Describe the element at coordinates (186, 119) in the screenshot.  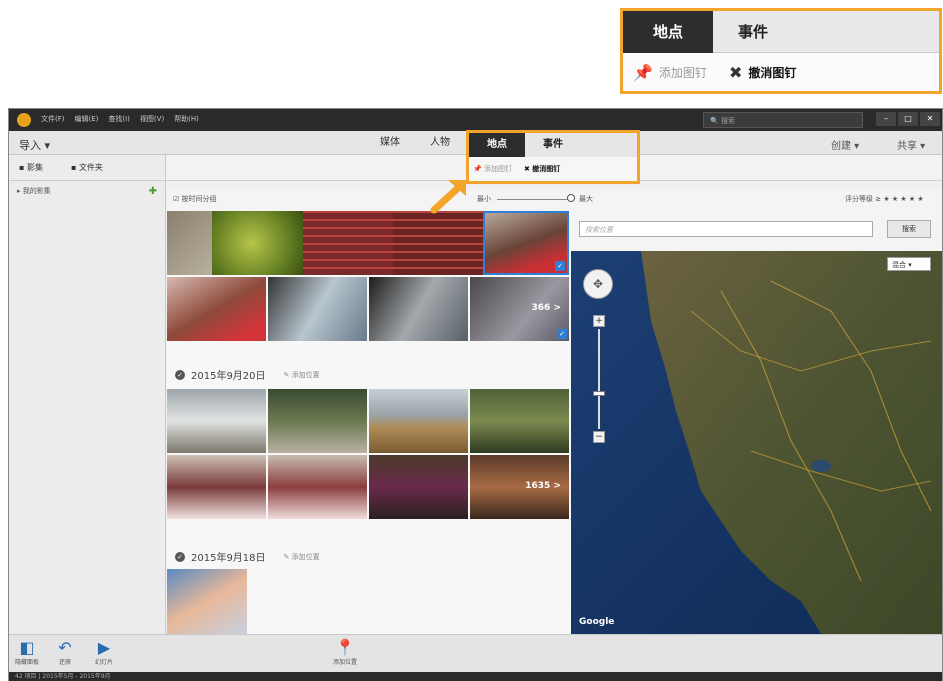
I see `menu-help: 帮助(H)` at that location.